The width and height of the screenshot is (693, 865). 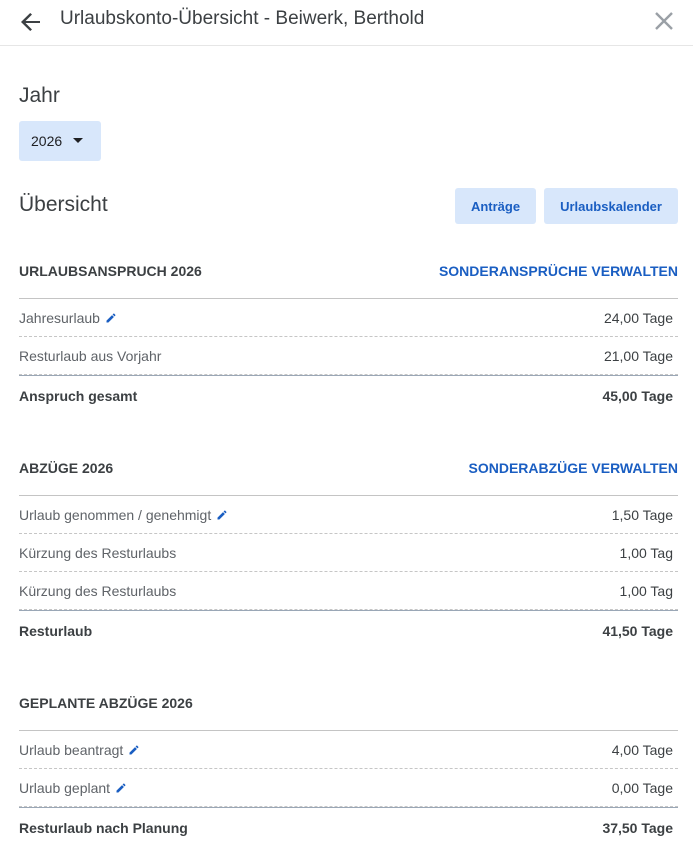 What do you see at coordinates (348, 394) in the screenshot?
I see `total-row: Anspruch gesamt 45,00 Tage` at bounding box center [348, 394].